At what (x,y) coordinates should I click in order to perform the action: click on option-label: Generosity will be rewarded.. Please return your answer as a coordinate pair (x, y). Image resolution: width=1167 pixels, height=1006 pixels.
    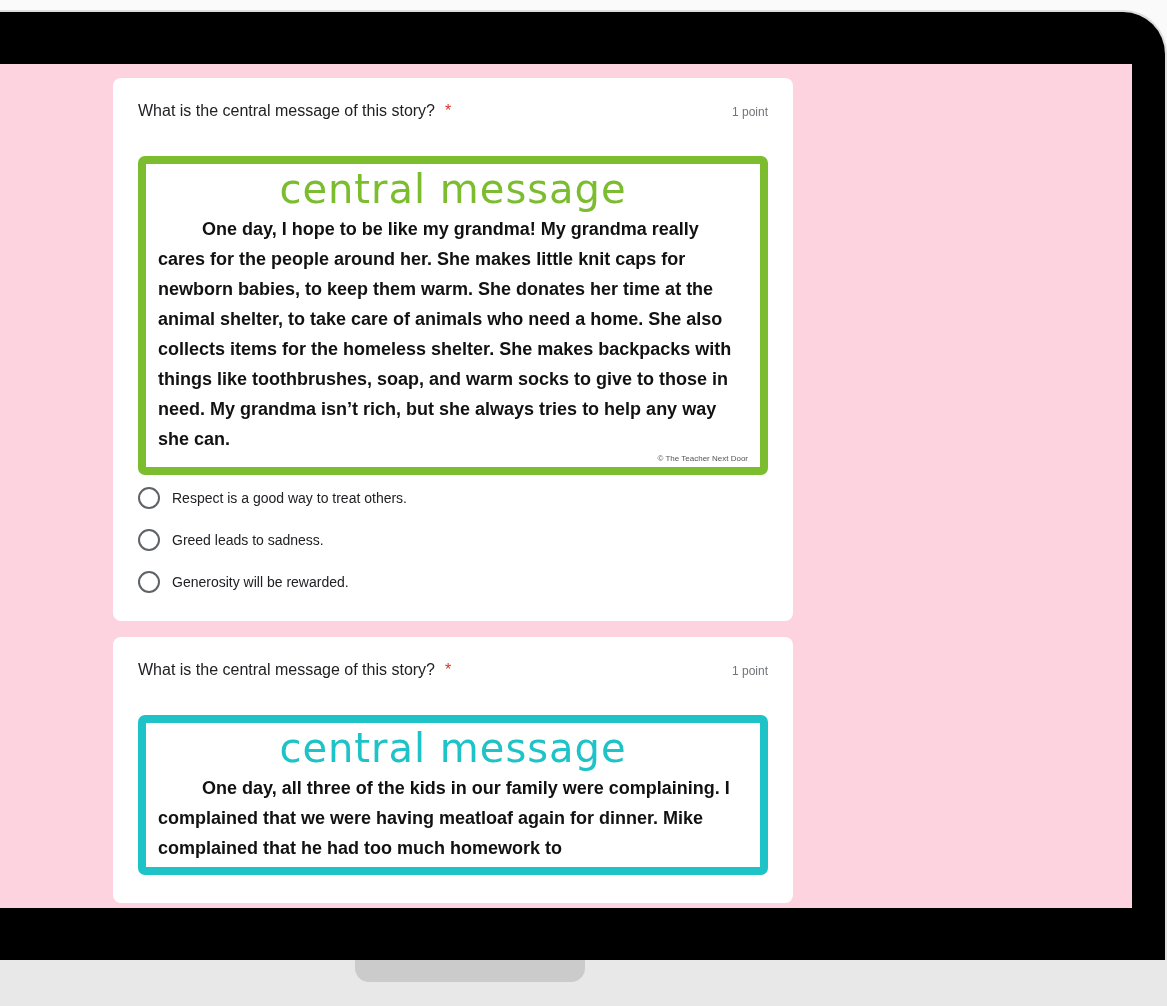
    Looking at the image, I should click on (260, 582).